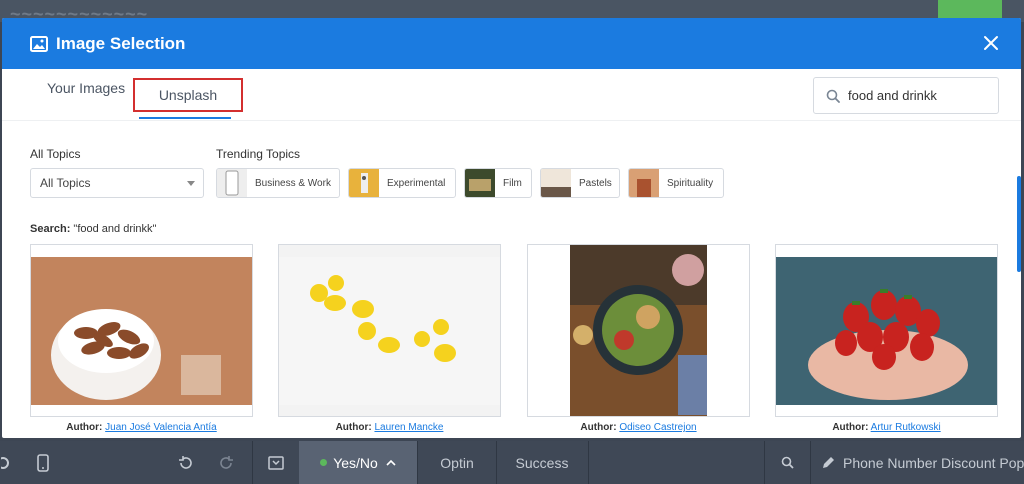 This screenshot has height=484, width=1024. What do you see at coordinates (556, 183) in the screenshot?
I see `pastels-thumb-icon` at bounding box center [556, 183].